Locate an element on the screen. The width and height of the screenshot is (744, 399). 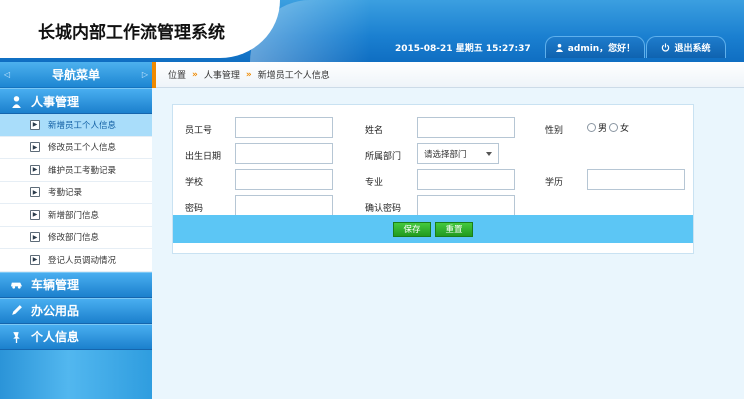
power-icon is located at coordinates (666, 47).